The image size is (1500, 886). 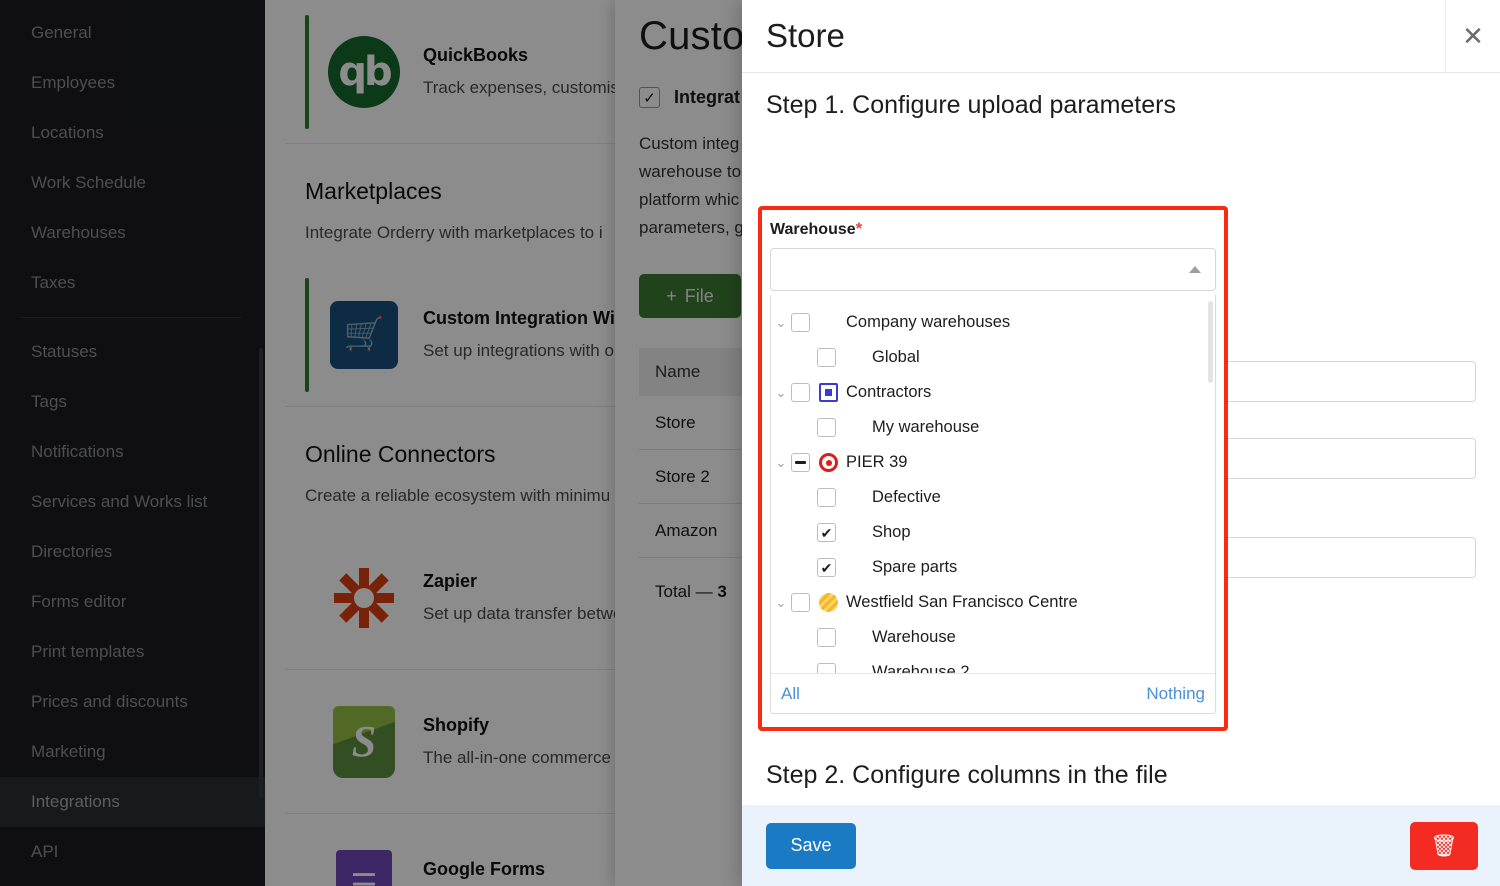 I want to click on dropdown-footer: All Nothing, so click(x=993, y=693).